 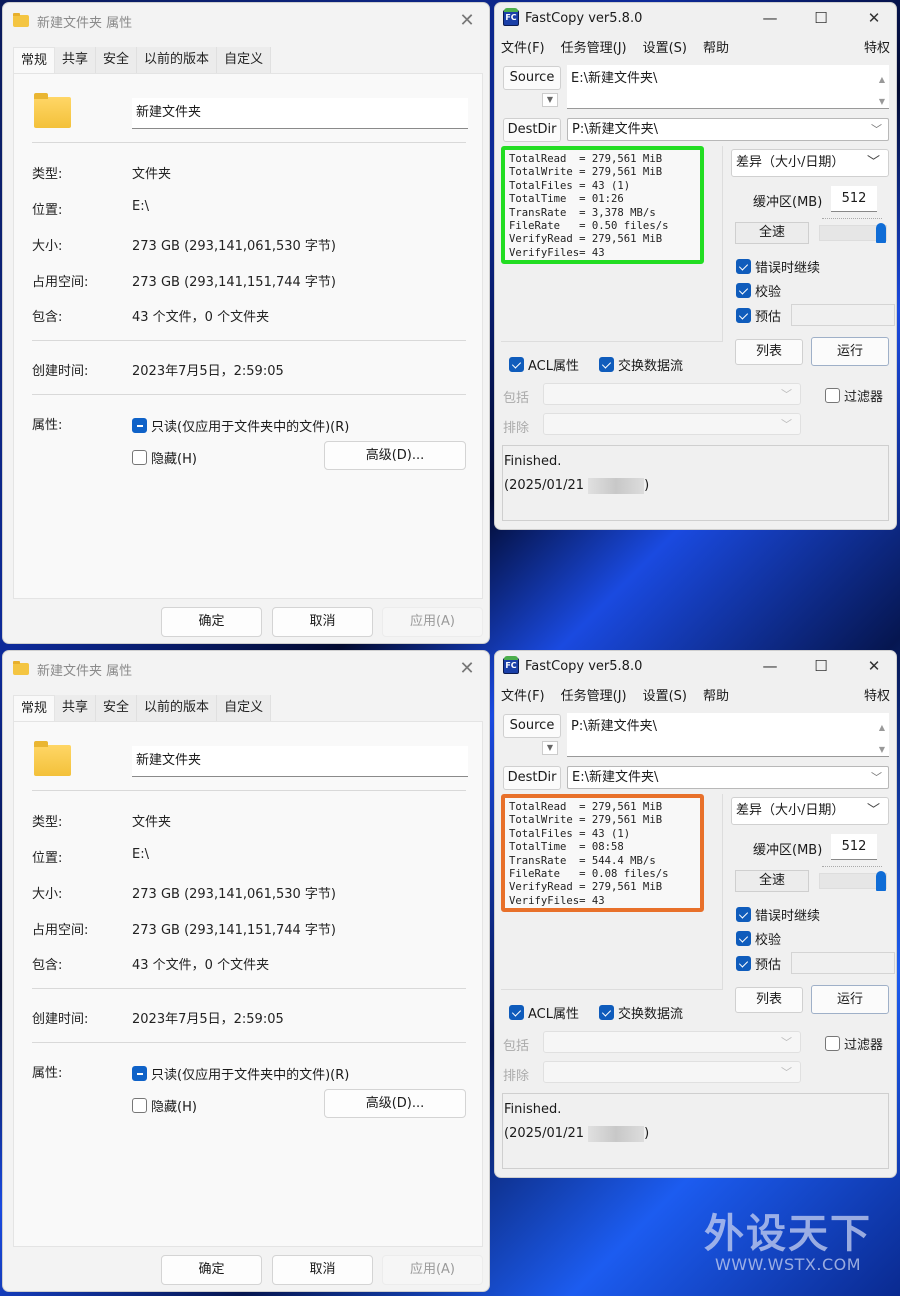 I want to click on dest-path-combobox: E:\新建文件夹\ ﹀, so click(x=728, y=777).